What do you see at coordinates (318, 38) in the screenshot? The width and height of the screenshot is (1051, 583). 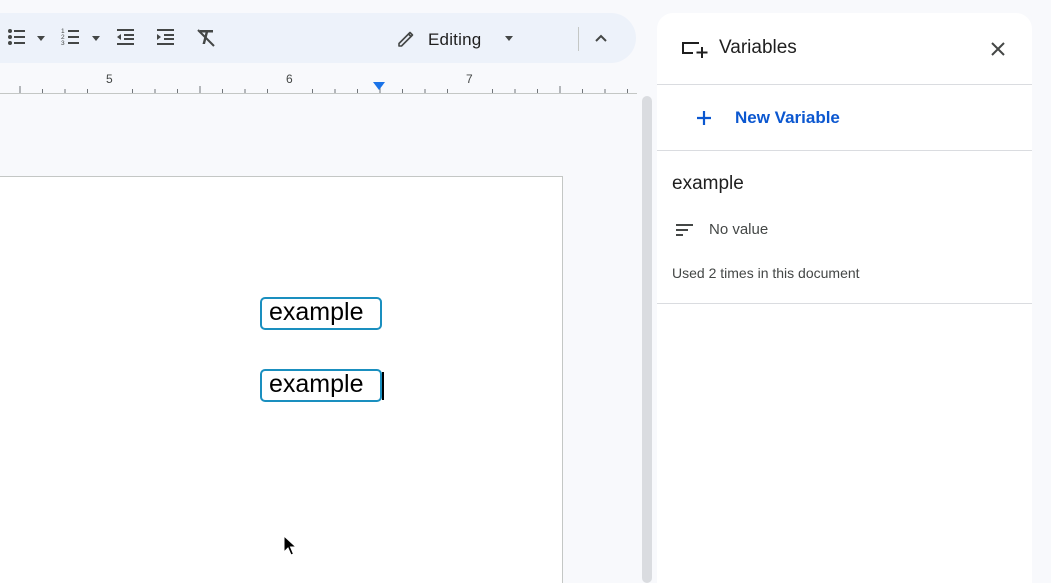 I see `toolbar: 1 2 3 Editing` at bounding box center [318, 38].